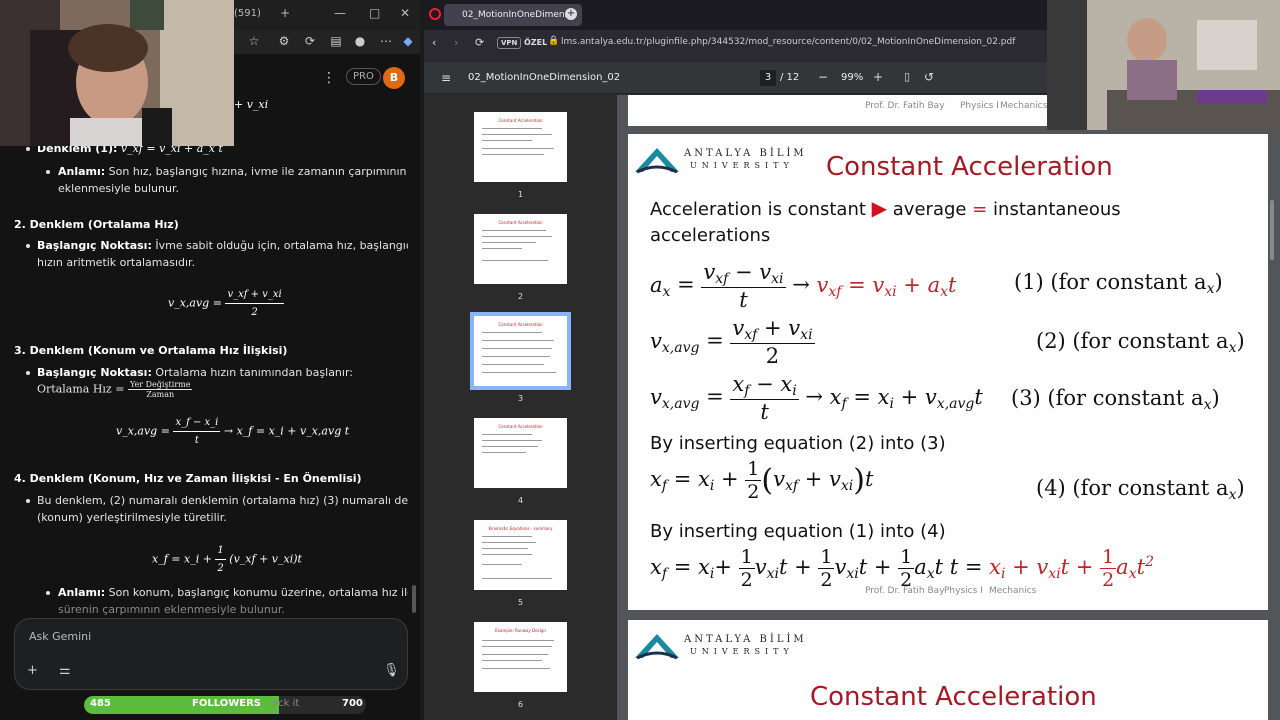 The image size is (1280, 720). What do you see at coordinates (171, 609) in the screenshot?
I see `s4-meaning-cont: sürenin çarpımının eklenmesiyle bulunur.` at bounding box center [171, 609].